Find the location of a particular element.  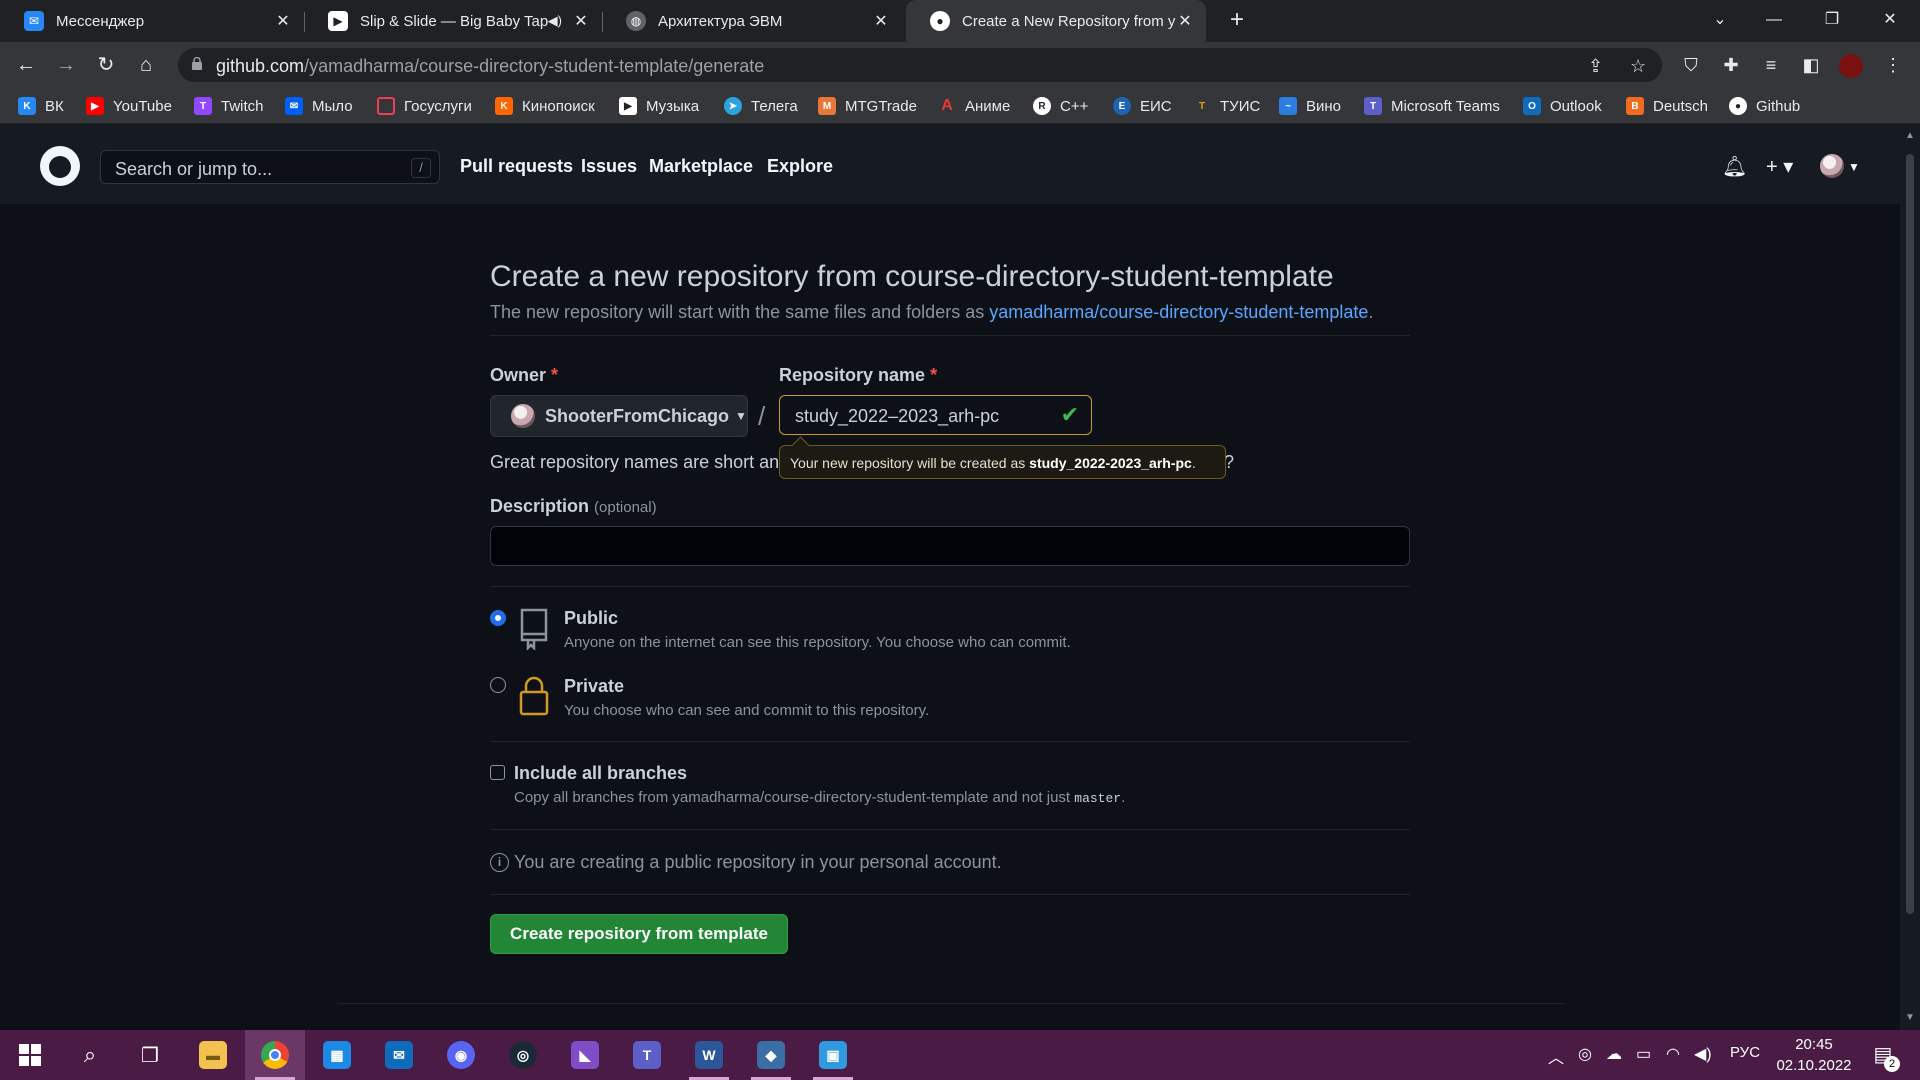

search-input: Search or jump to... / is located at coordinates (270, 167).